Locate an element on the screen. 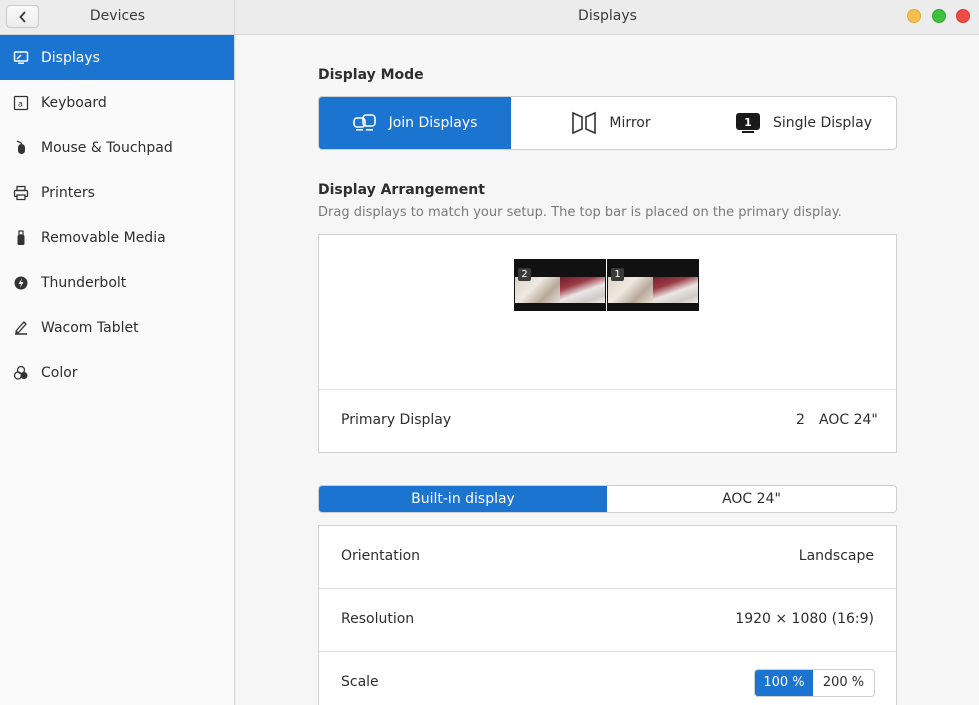 The width and height of the screenshot is (979, 705). scale-100-button: 100 % is located at coordinates (784, 683).